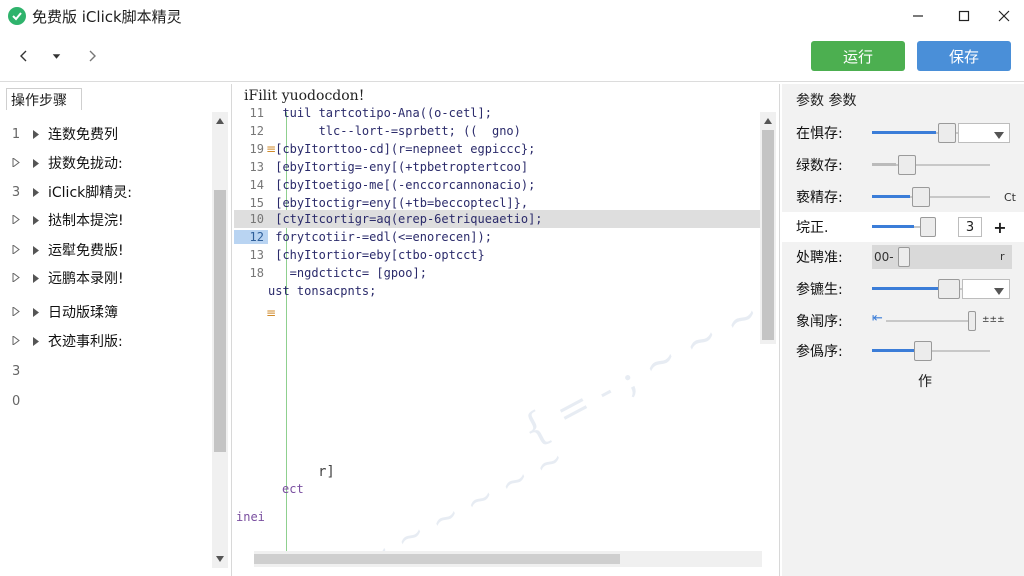 This screenshot has width=1024, height=576. Describe the element at coordinates (858, 56) in the screenshot. I see `run-button: 运行` at that location.